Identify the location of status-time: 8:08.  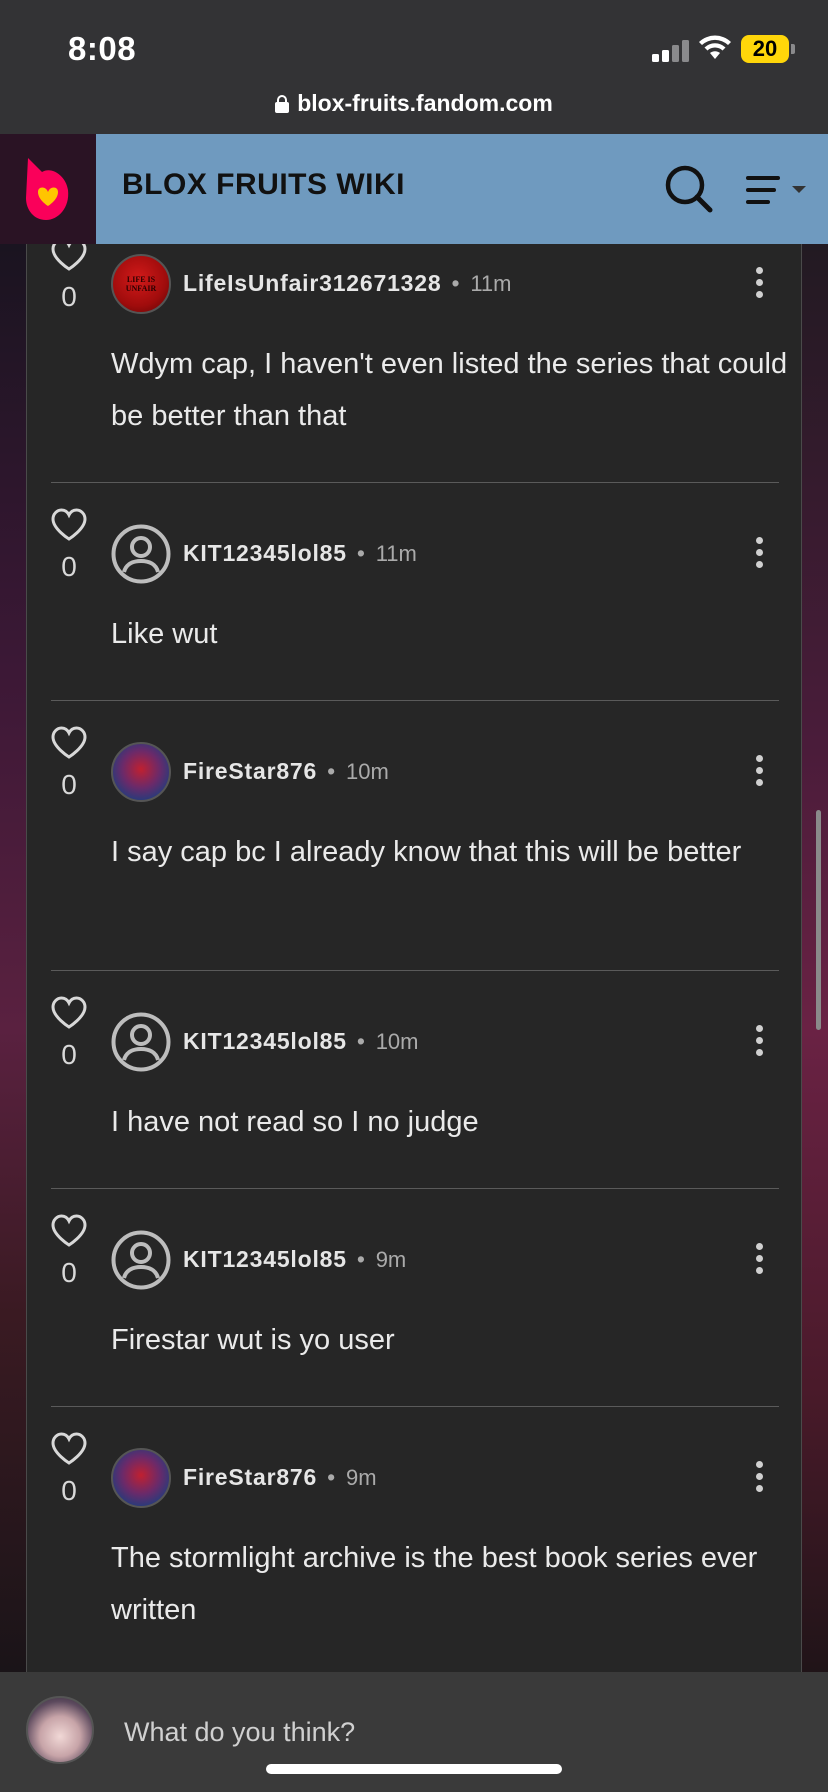
(102, 48).